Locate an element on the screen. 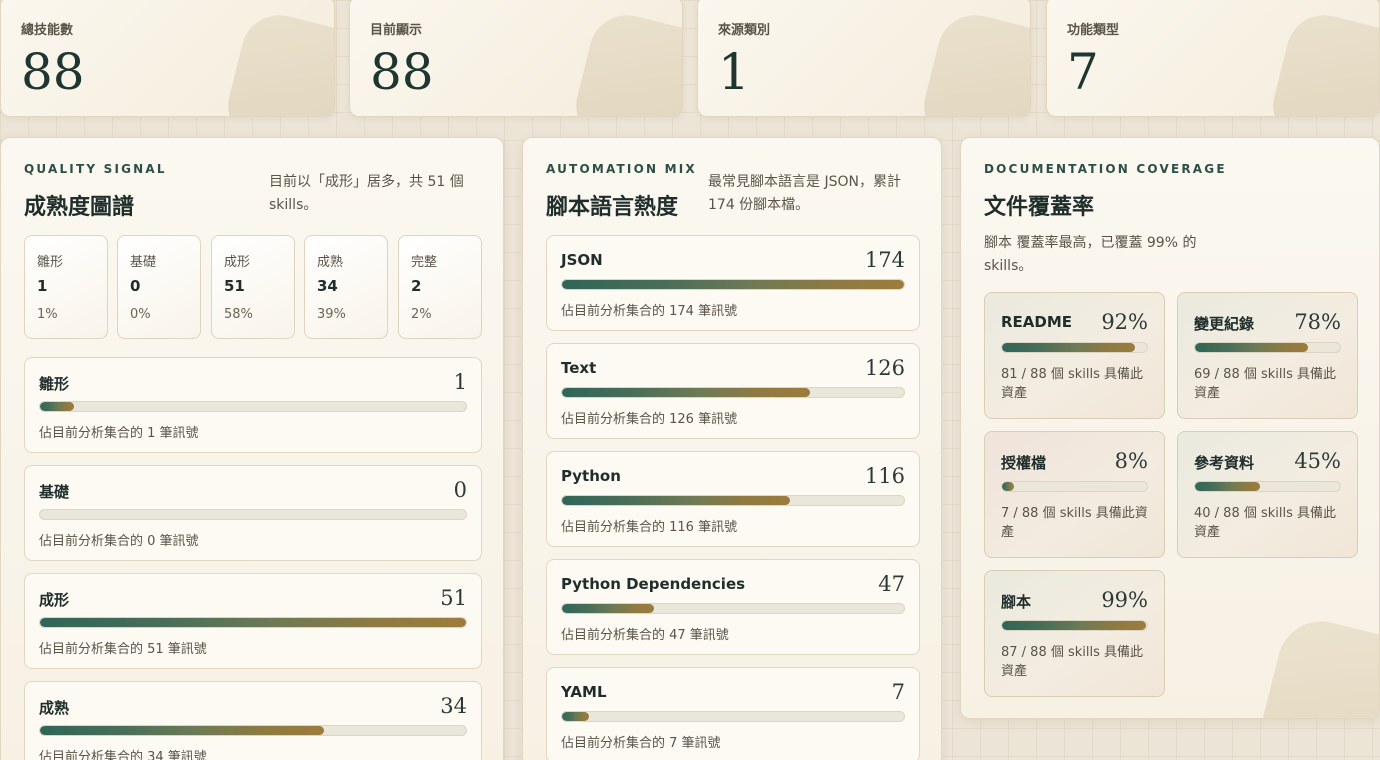  maturity-count: 0 is located at coordinates (135, 286).